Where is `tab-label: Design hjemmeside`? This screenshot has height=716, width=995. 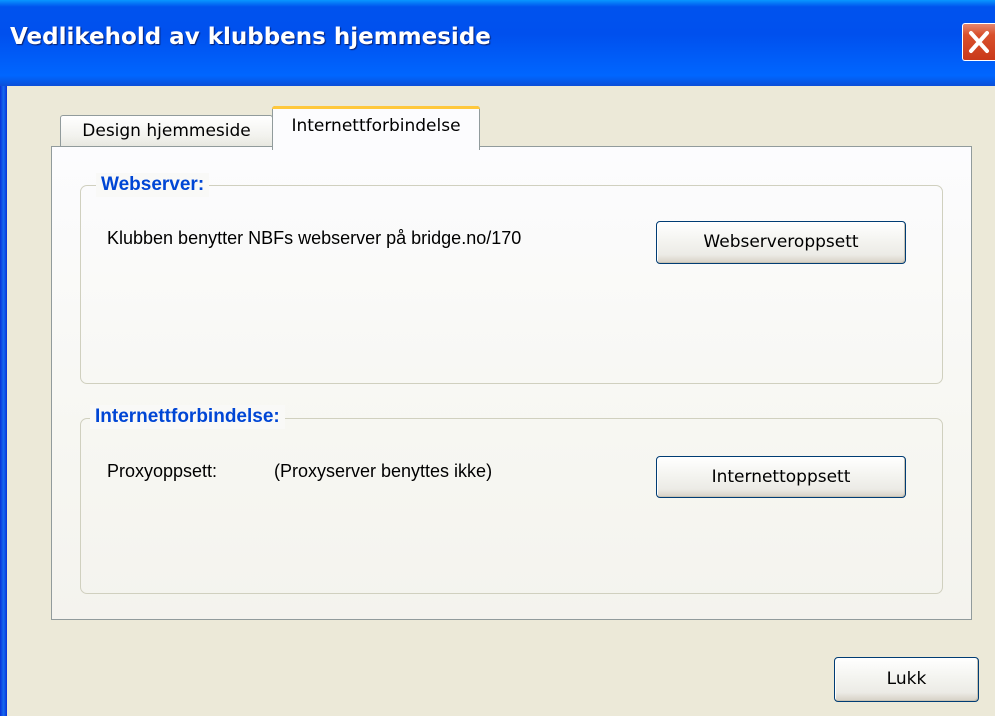 tab-label: Design hjemmeside is located at coordinates (166, 131).